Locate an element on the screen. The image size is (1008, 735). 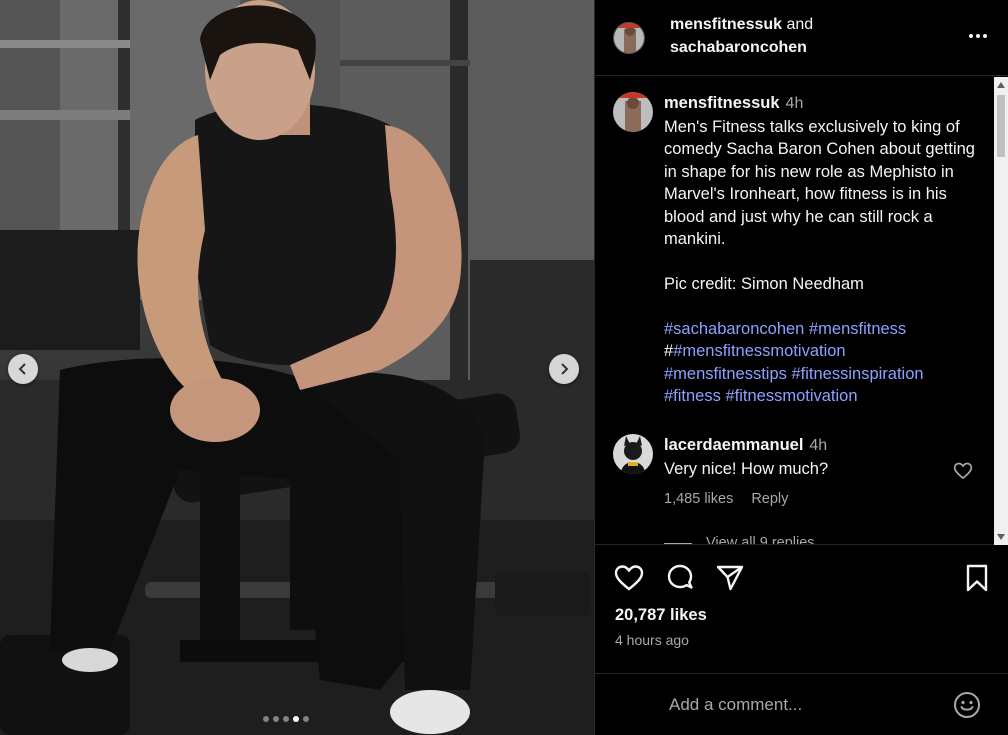
authors-conjunction: and is located at coordinates (800, 24).